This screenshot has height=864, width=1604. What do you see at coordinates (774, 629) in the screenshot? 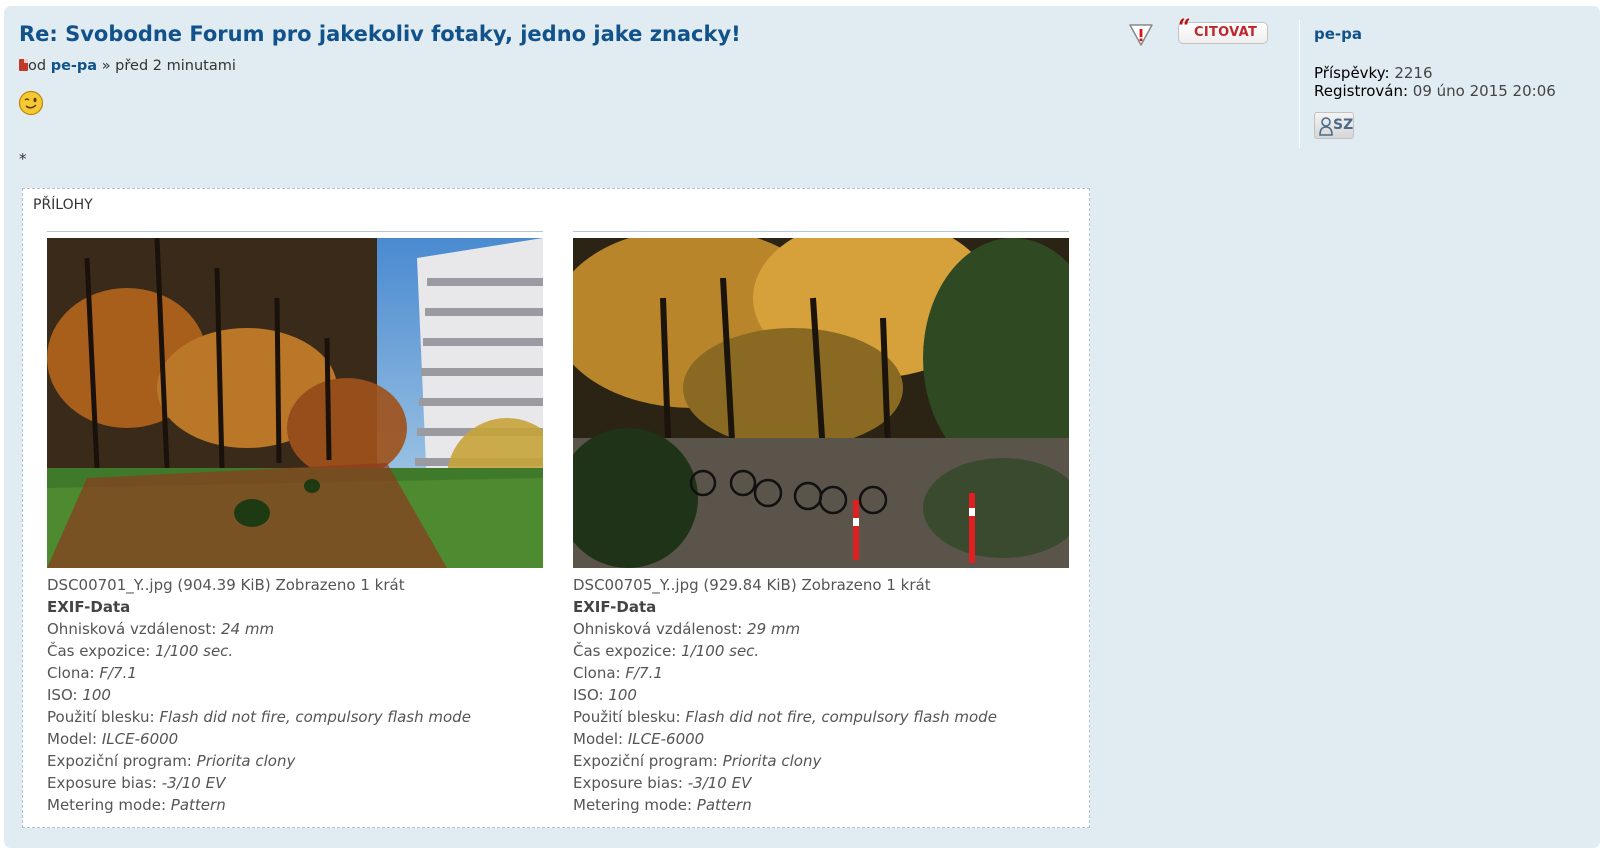
I see `exif-focal-value: 29 mm` at bounding box center [774, 629].